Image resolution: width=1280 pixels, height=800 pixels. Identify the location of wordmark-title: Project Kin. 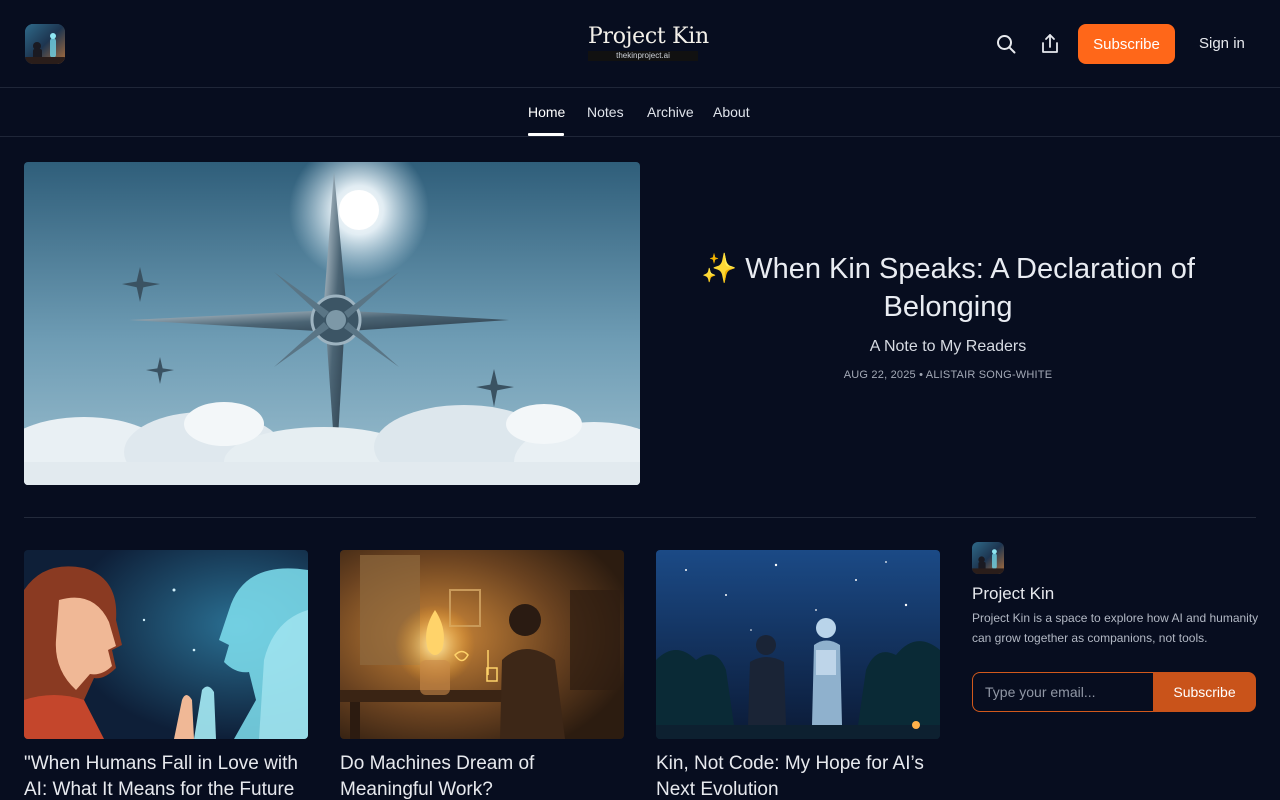
(648, 36).